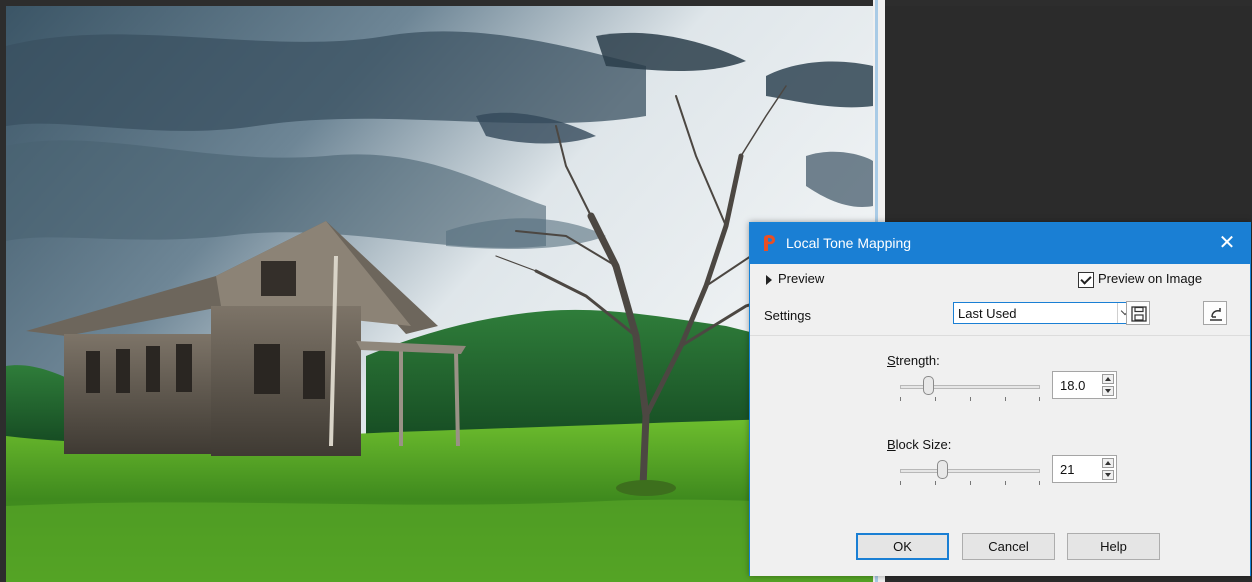 This screenshot has height=582, width=1252. I want to click on close-icon: ✕, so click(1227, 243).